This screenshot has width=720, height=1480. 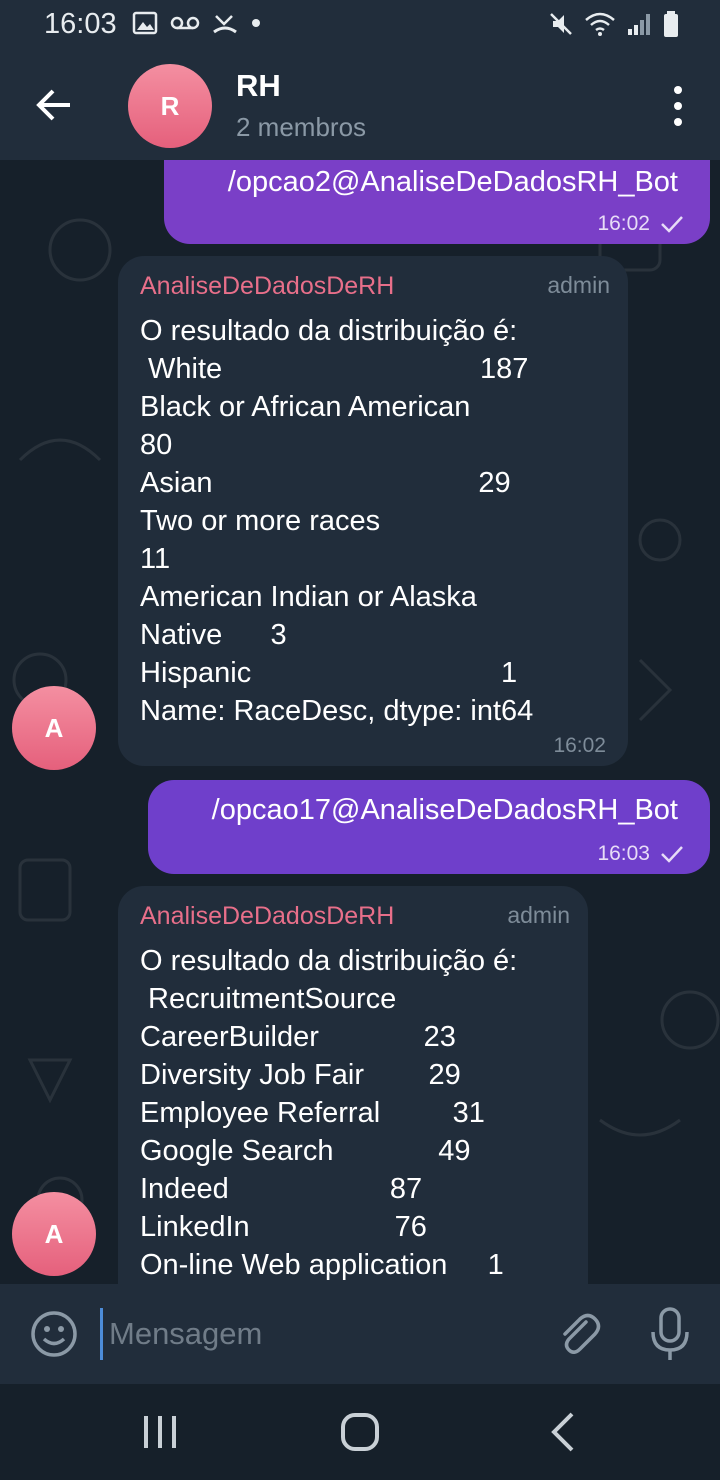 What do you see at coordinates (312, 1113) in the screenshot?
I see `message-line: Employee Referral 31` at bounding box center [312, 1113].